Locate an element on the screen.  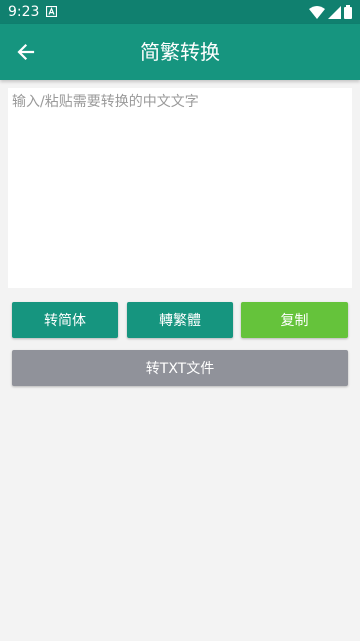
status-icons is located at coordinates (330, 12).